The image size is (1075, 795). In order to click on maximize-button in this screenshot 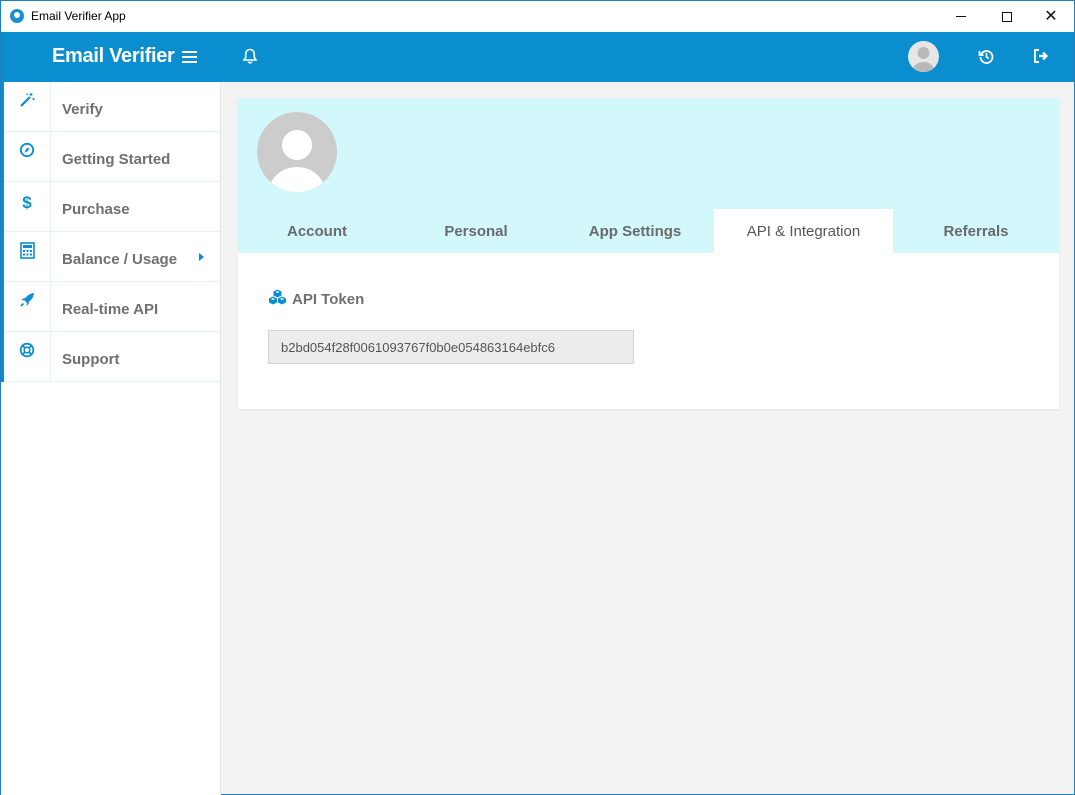, I will do `click(1007, 16)`.